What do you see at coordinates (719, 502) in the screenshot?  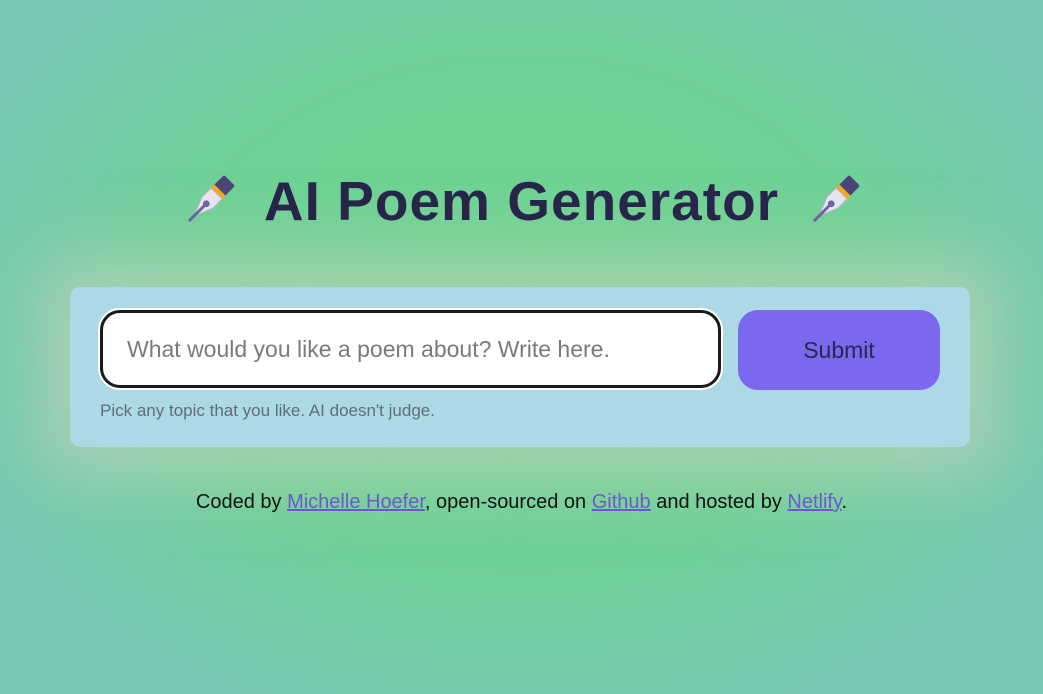 I see `footer-connector: and hosted by` at bounding box center [719, 502].